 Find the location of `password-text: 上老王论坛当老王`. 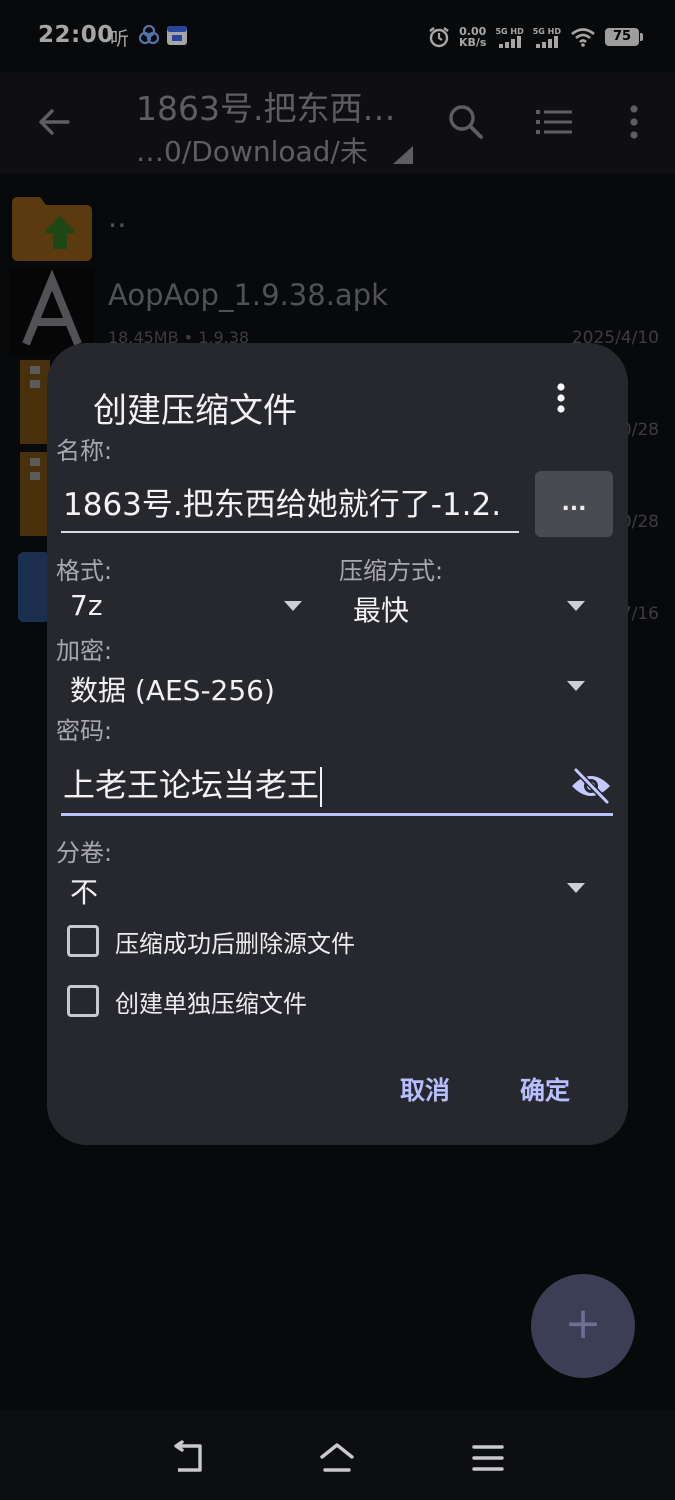

password-text: 上老王论坛当老王 is located at coordinates (191, 785).